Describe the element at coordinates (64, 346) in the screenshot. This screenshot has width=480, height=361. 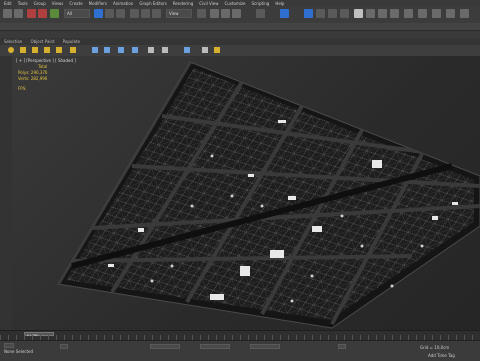
I see `lock-selection-icon` at that location.